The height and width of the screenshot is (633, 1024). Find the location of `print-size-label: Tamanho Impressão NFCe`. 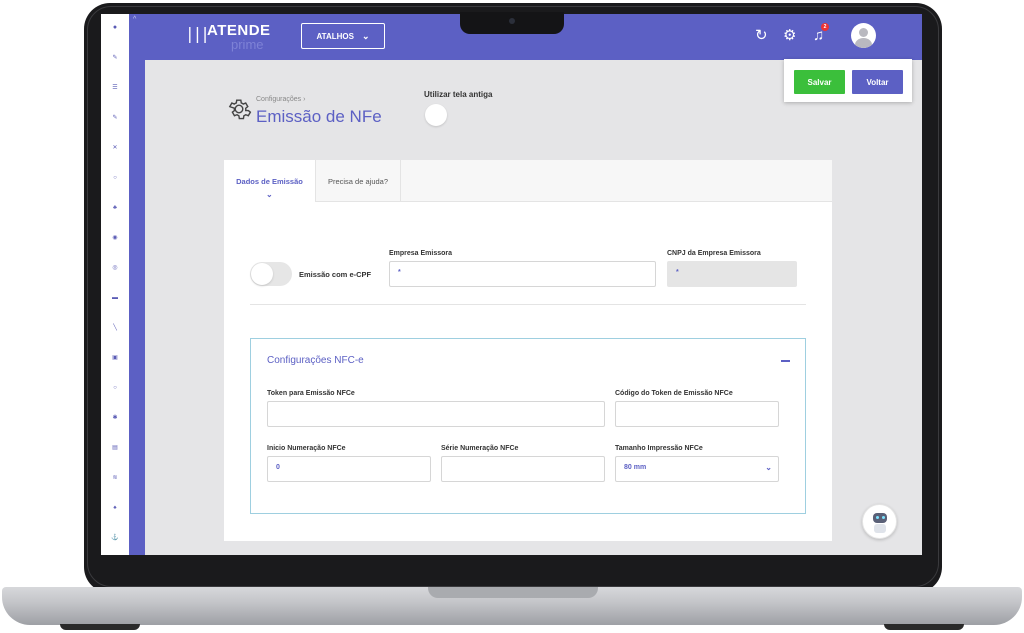

print-size-label: Tamanho Impressão NFCe is located at coordinates (659, 448).